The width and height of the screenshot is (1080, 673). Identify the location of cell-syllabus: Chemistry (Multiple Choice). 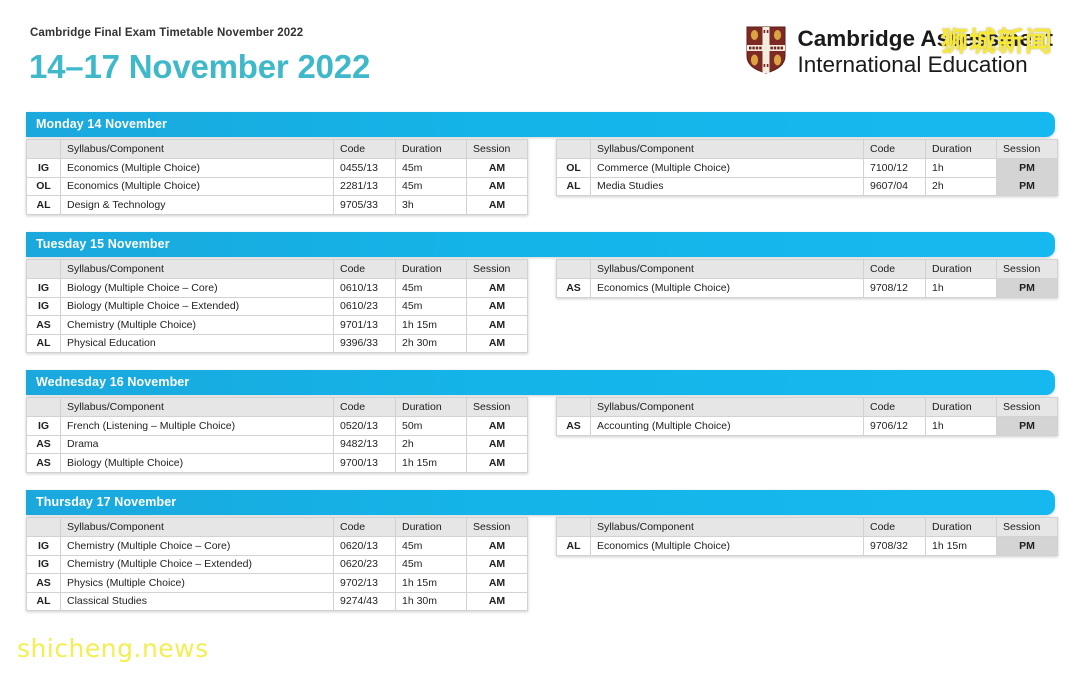
(197, 325).